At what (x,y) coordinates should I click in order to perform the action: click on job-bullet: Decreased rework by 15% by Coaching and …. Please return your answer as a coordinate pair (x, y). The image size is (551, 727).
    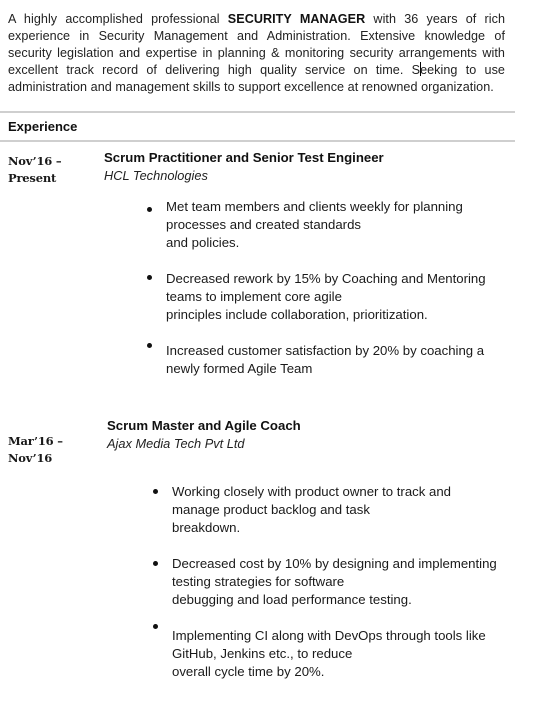
    Looking at the image, I should click on (316, 297).